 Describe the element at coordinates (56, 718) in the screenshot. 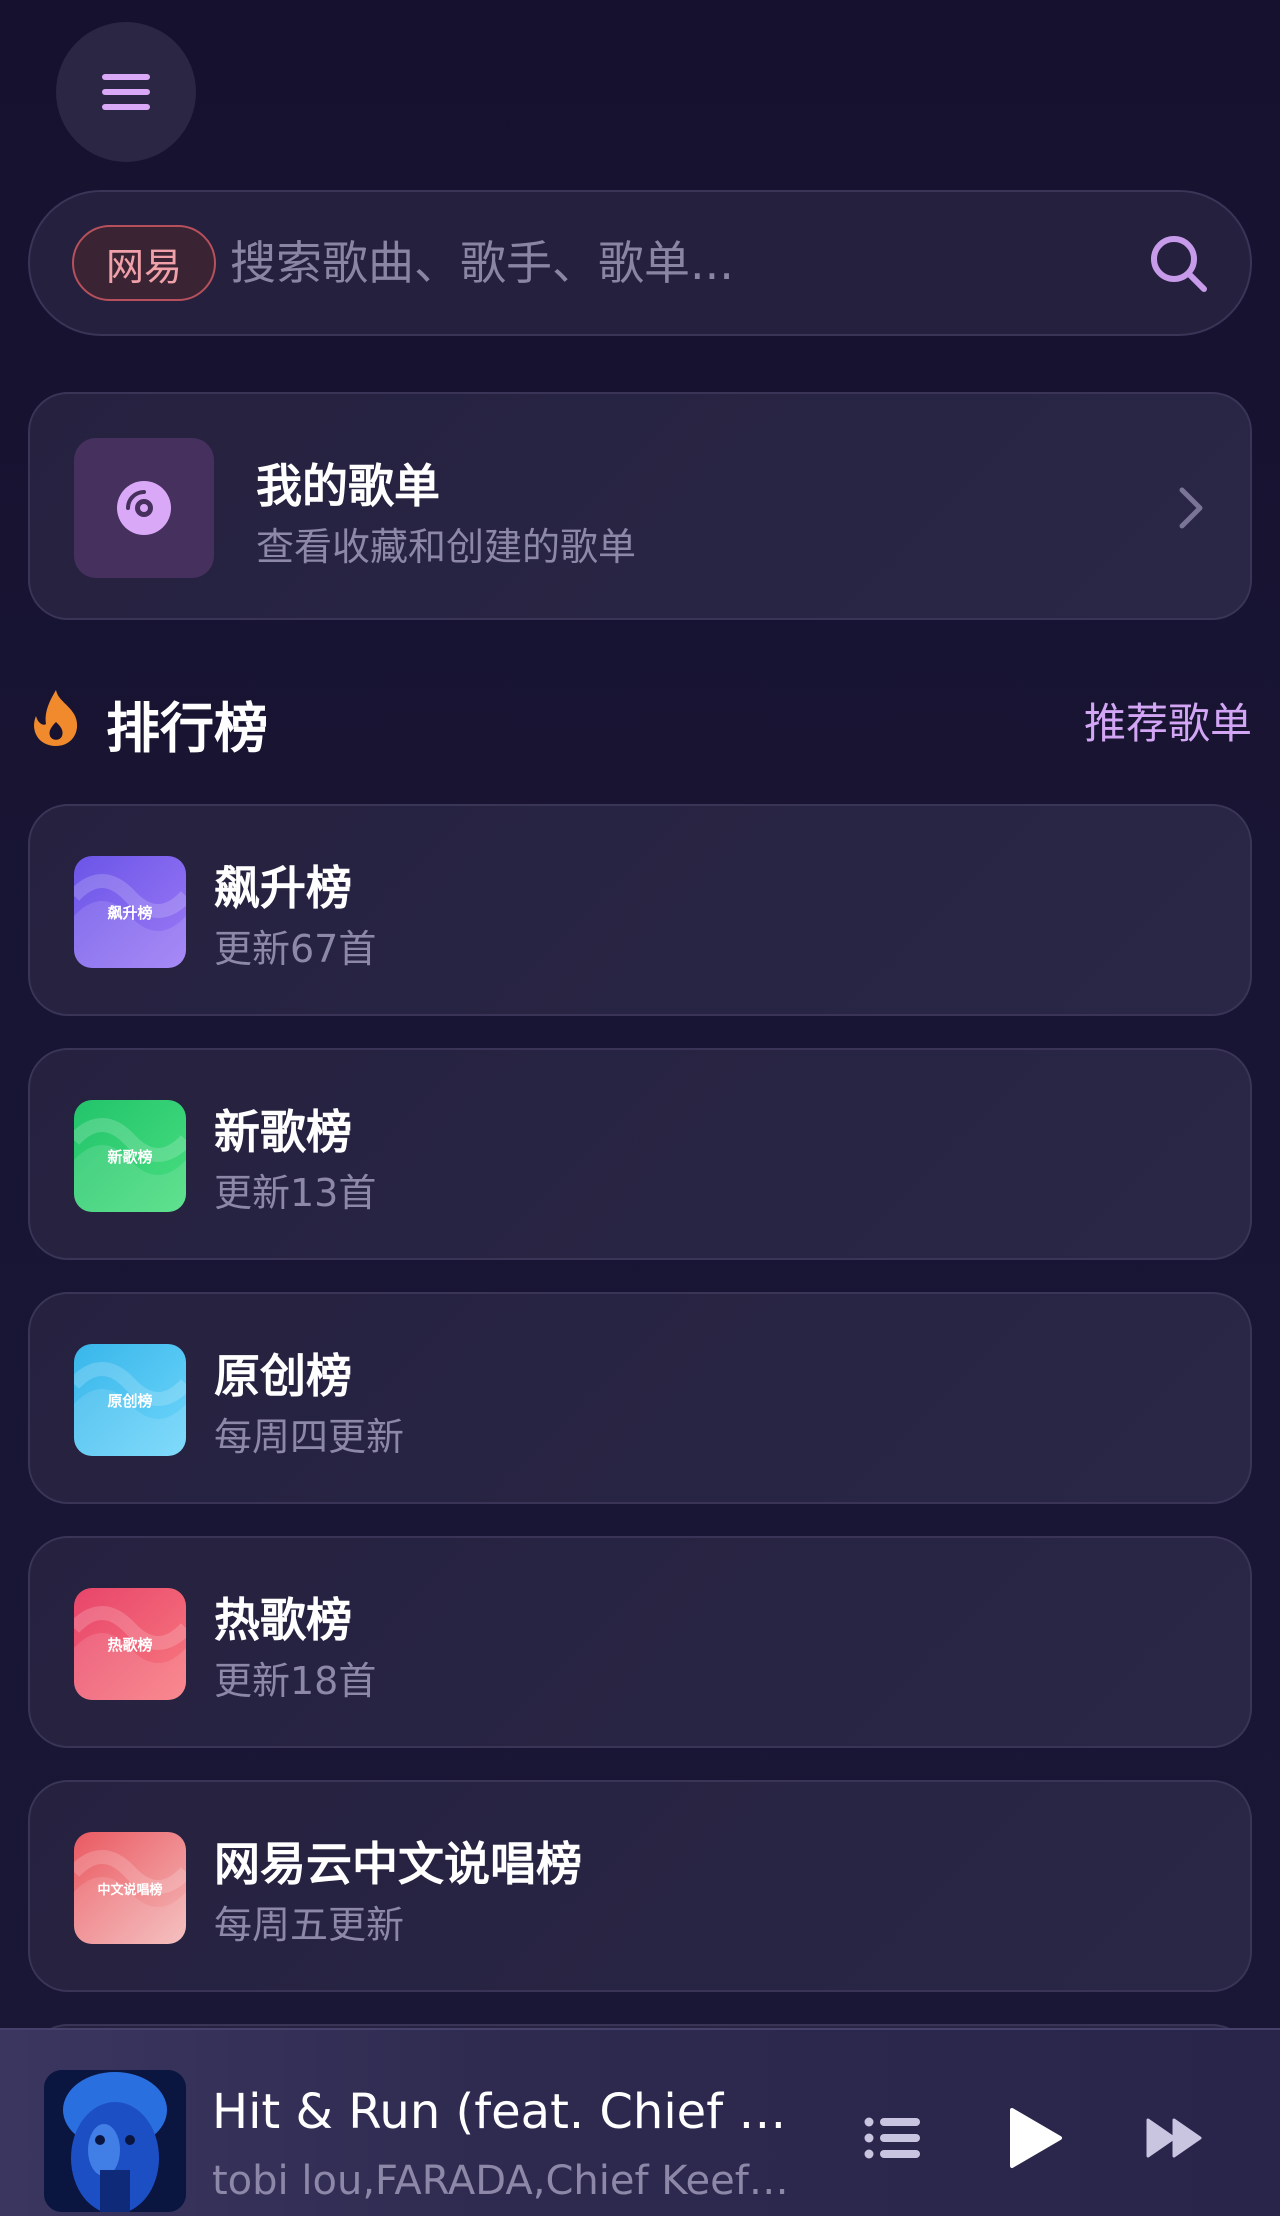

I see `fire-icon` at that location.